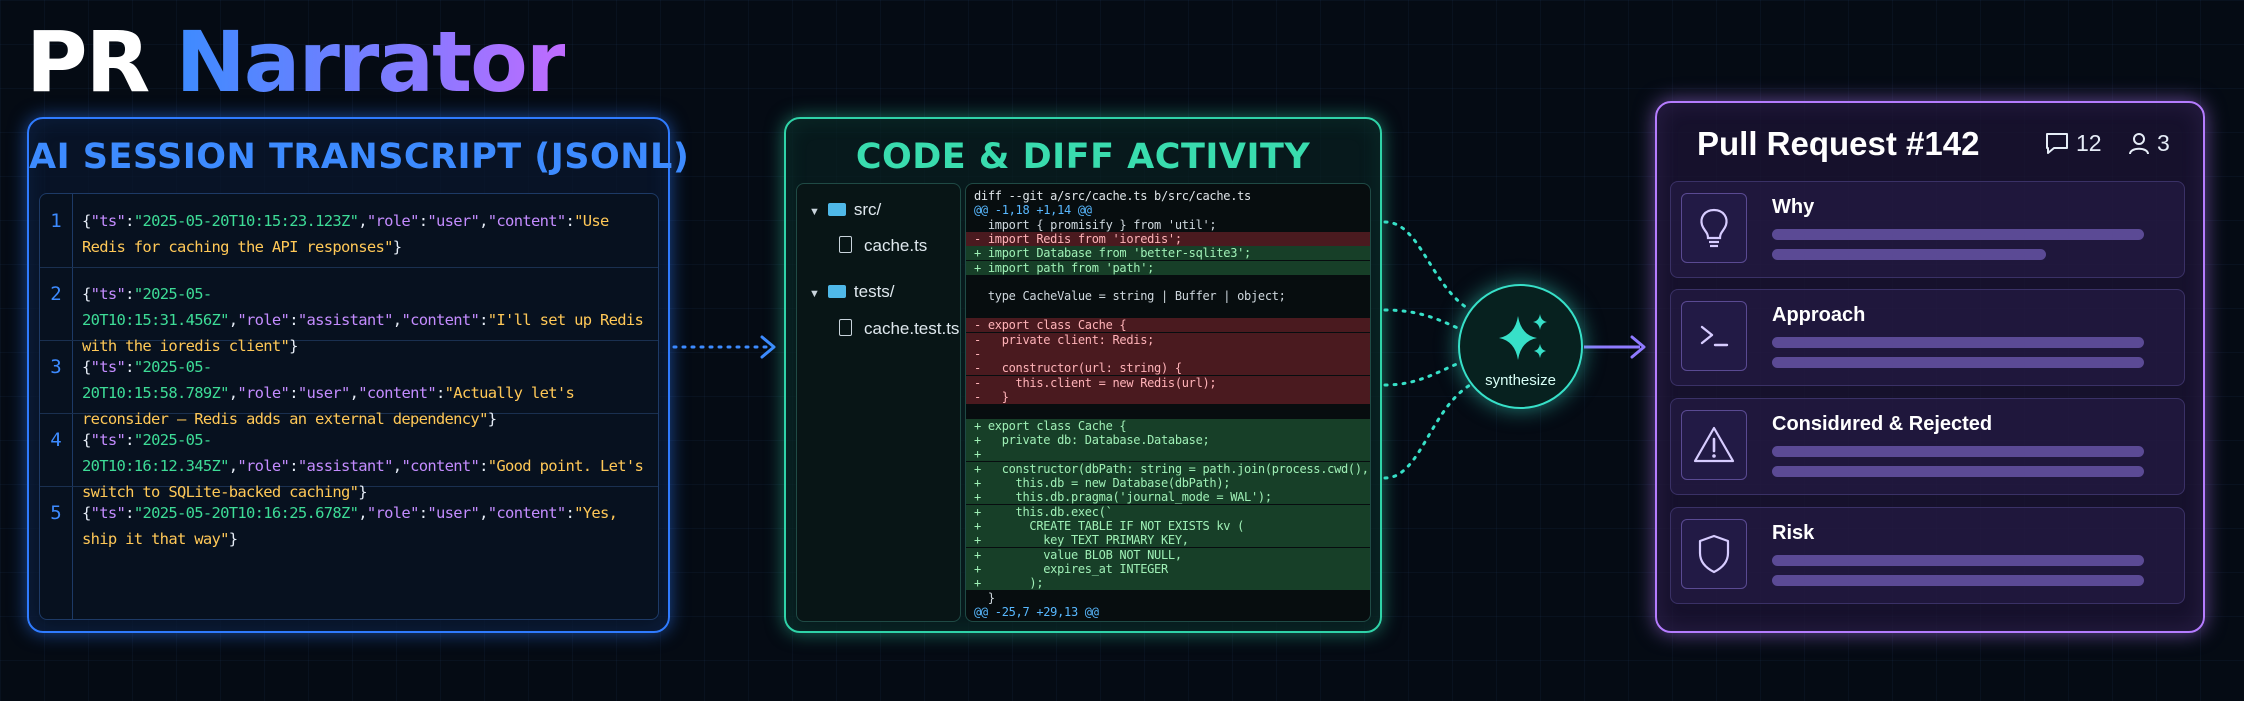  Describe the element at coordinates (1168, 368) in the screenshot. I see `diff-line: - constructor(url: string) {` at that location.